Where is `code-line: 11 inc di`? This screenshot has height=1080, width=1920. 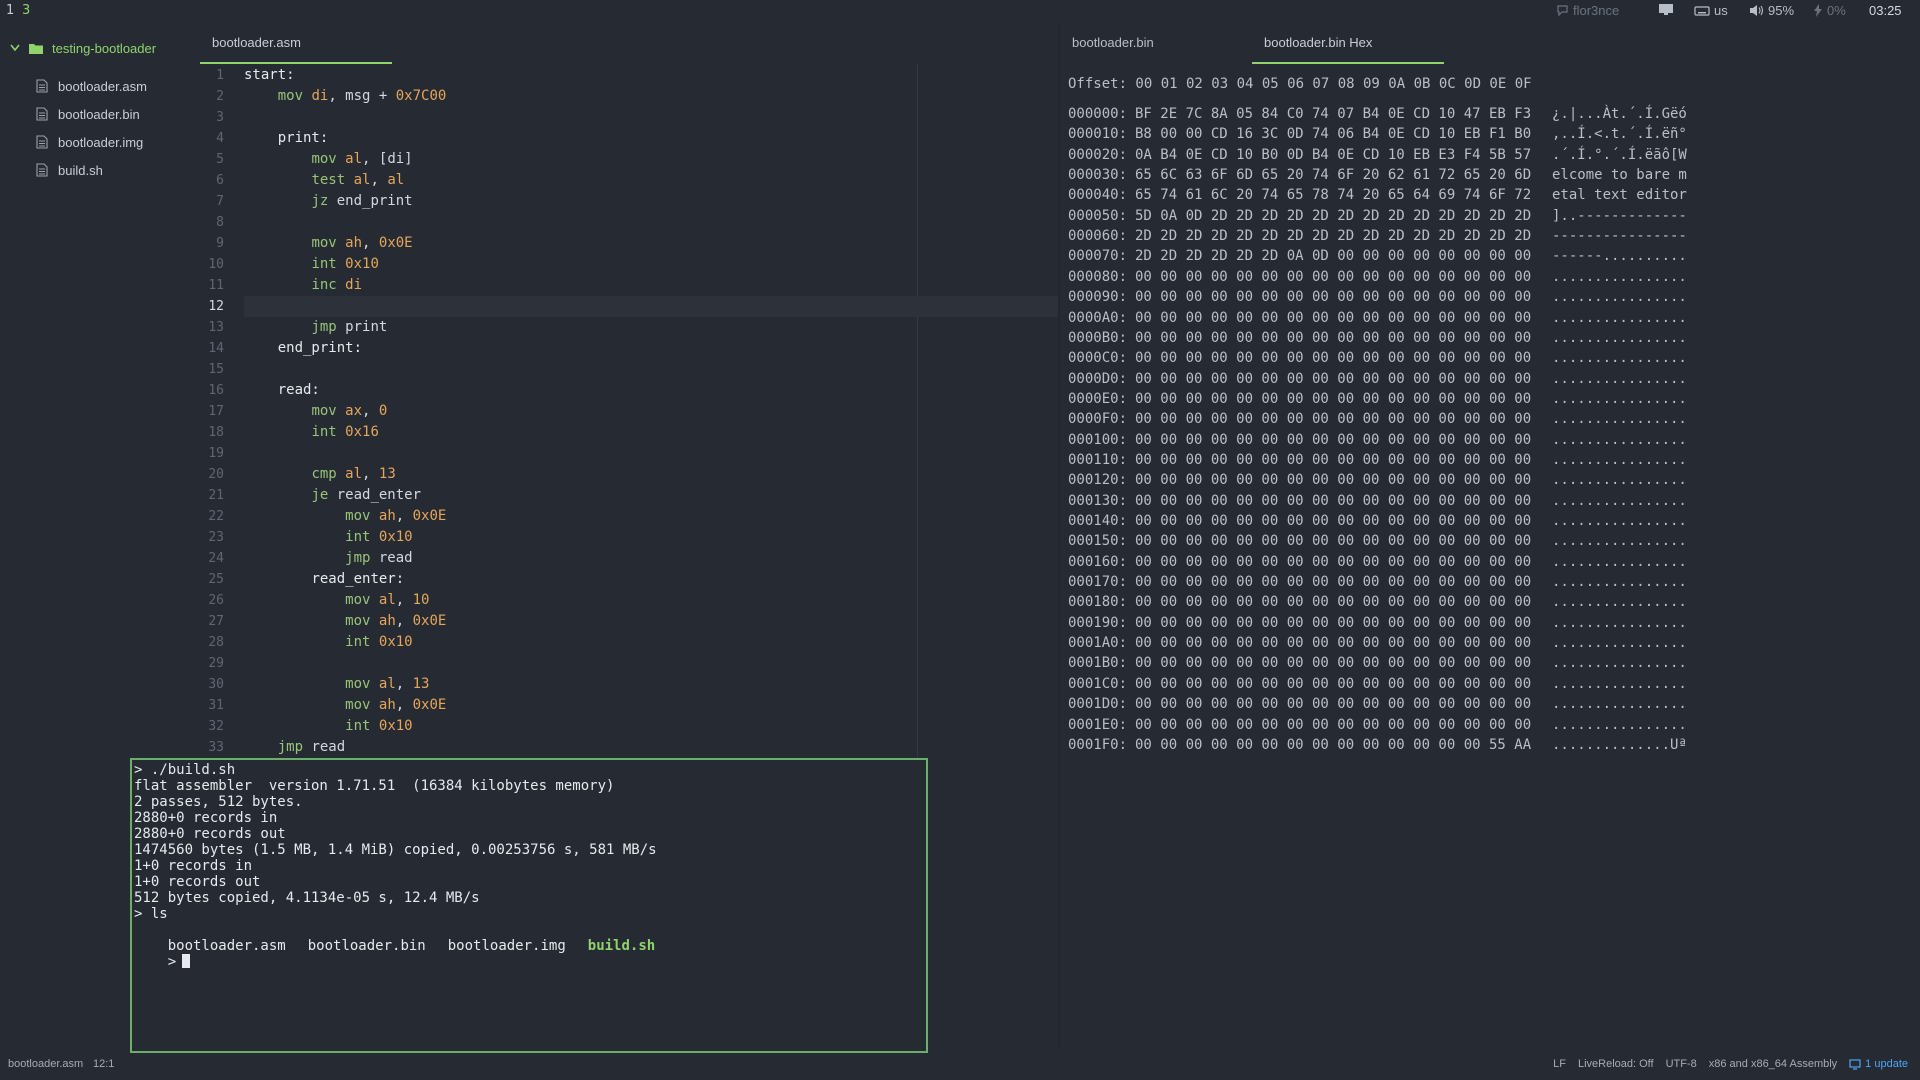
code-line: 11 inc di is located at coordinates (629, 285).